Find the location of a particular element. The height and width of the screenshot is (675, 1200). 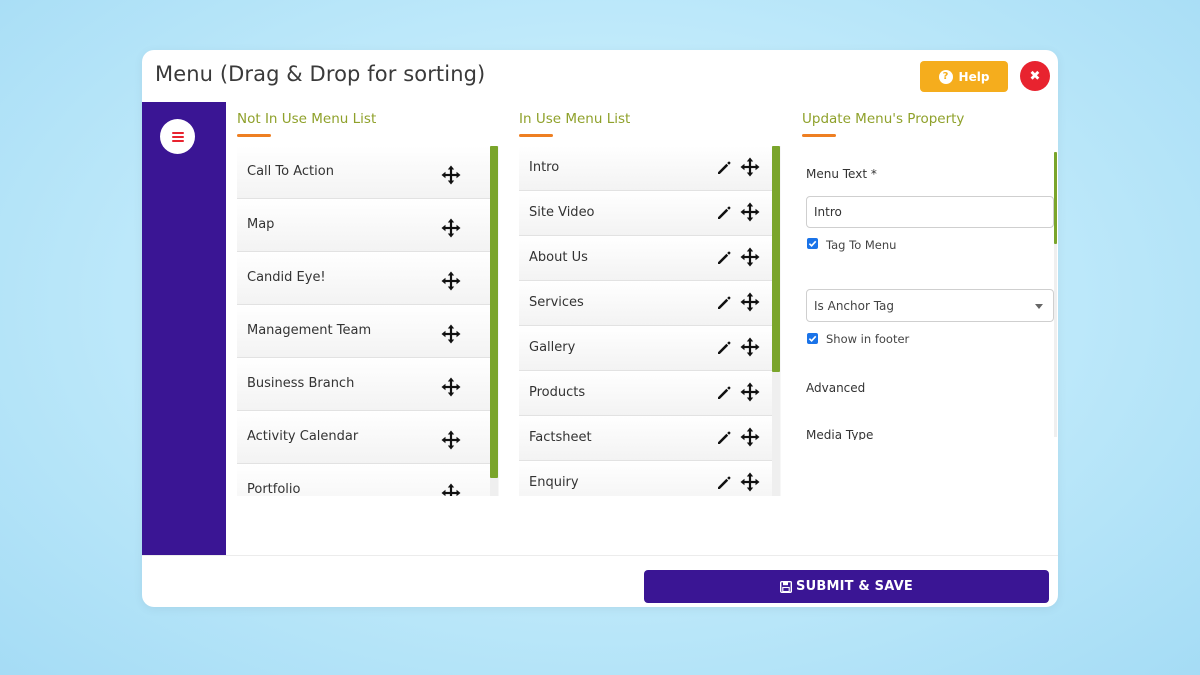

advanced-section-label: Advanced is located at coordinates (836, 388).